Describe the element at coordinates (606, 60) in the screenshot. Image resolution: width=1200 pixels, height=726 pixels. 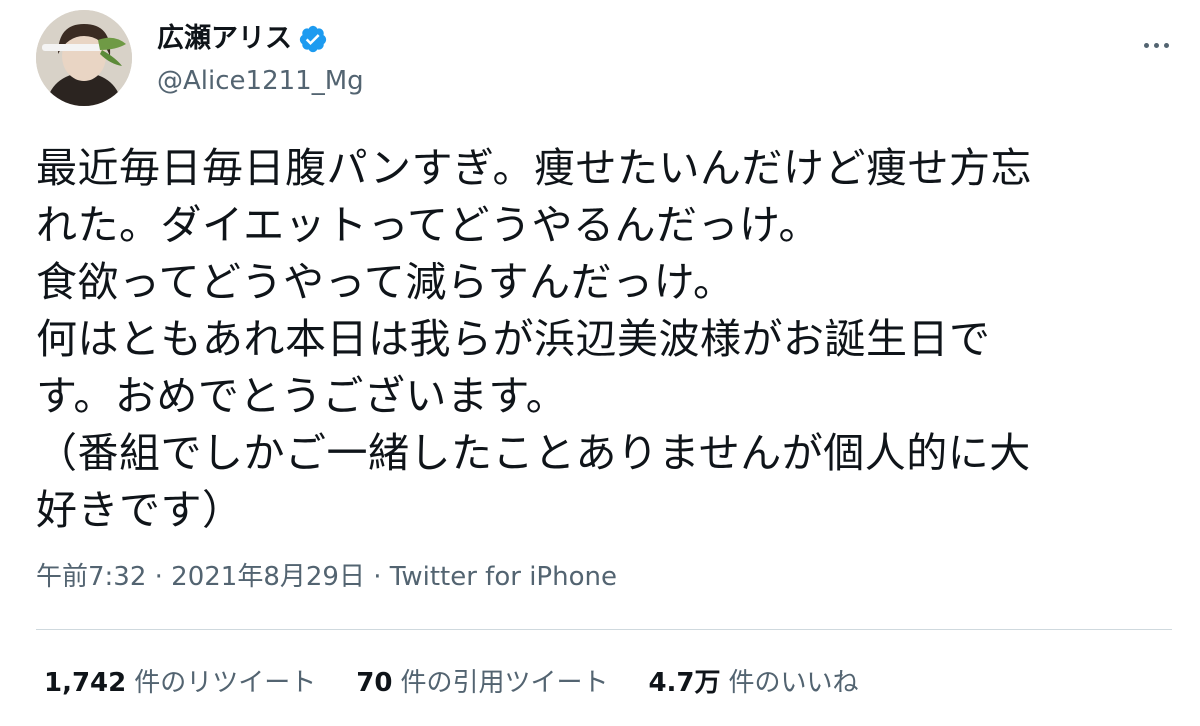
I see `tweet-header: 広瀬アリス @Alice1211_Mg` at that location.